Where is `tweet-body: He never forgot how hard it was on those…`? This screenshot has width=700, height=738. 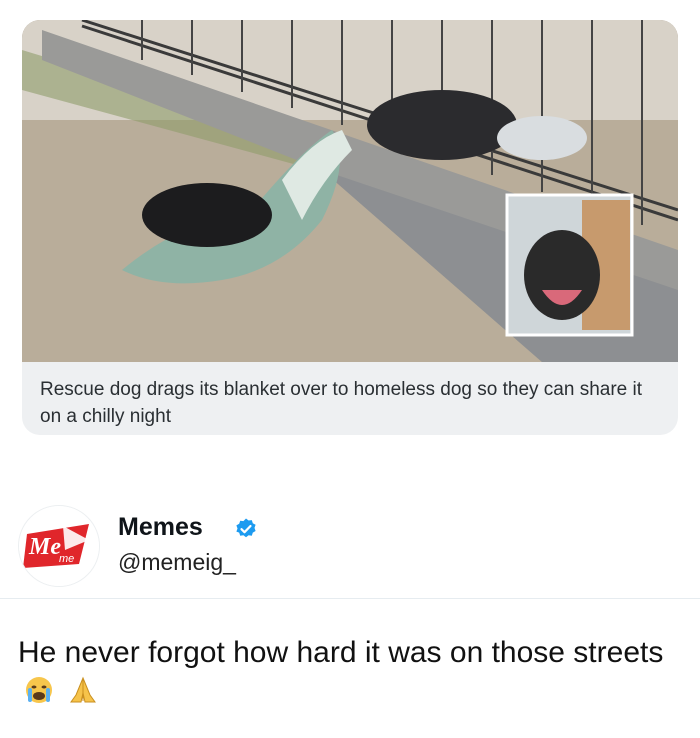
tweet-body: He never forgot how hard it was on those… is located at coordinates (341, 652).